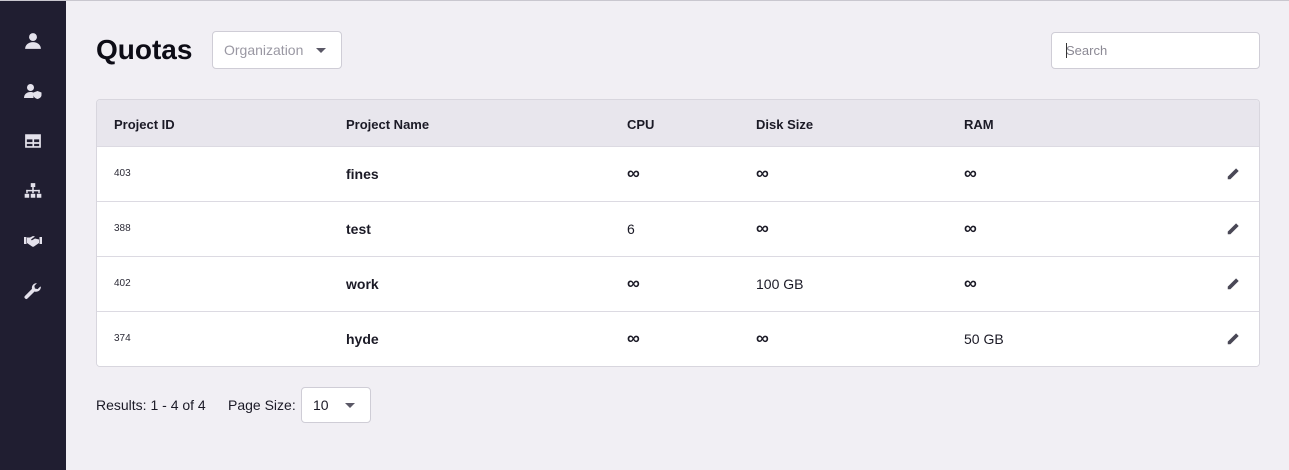 This screenshot has width=1289, height=470. Describe the element at coordinates (784, 124) in the screenshot. I see `column-header-disk-size: Disk Size` at that location.